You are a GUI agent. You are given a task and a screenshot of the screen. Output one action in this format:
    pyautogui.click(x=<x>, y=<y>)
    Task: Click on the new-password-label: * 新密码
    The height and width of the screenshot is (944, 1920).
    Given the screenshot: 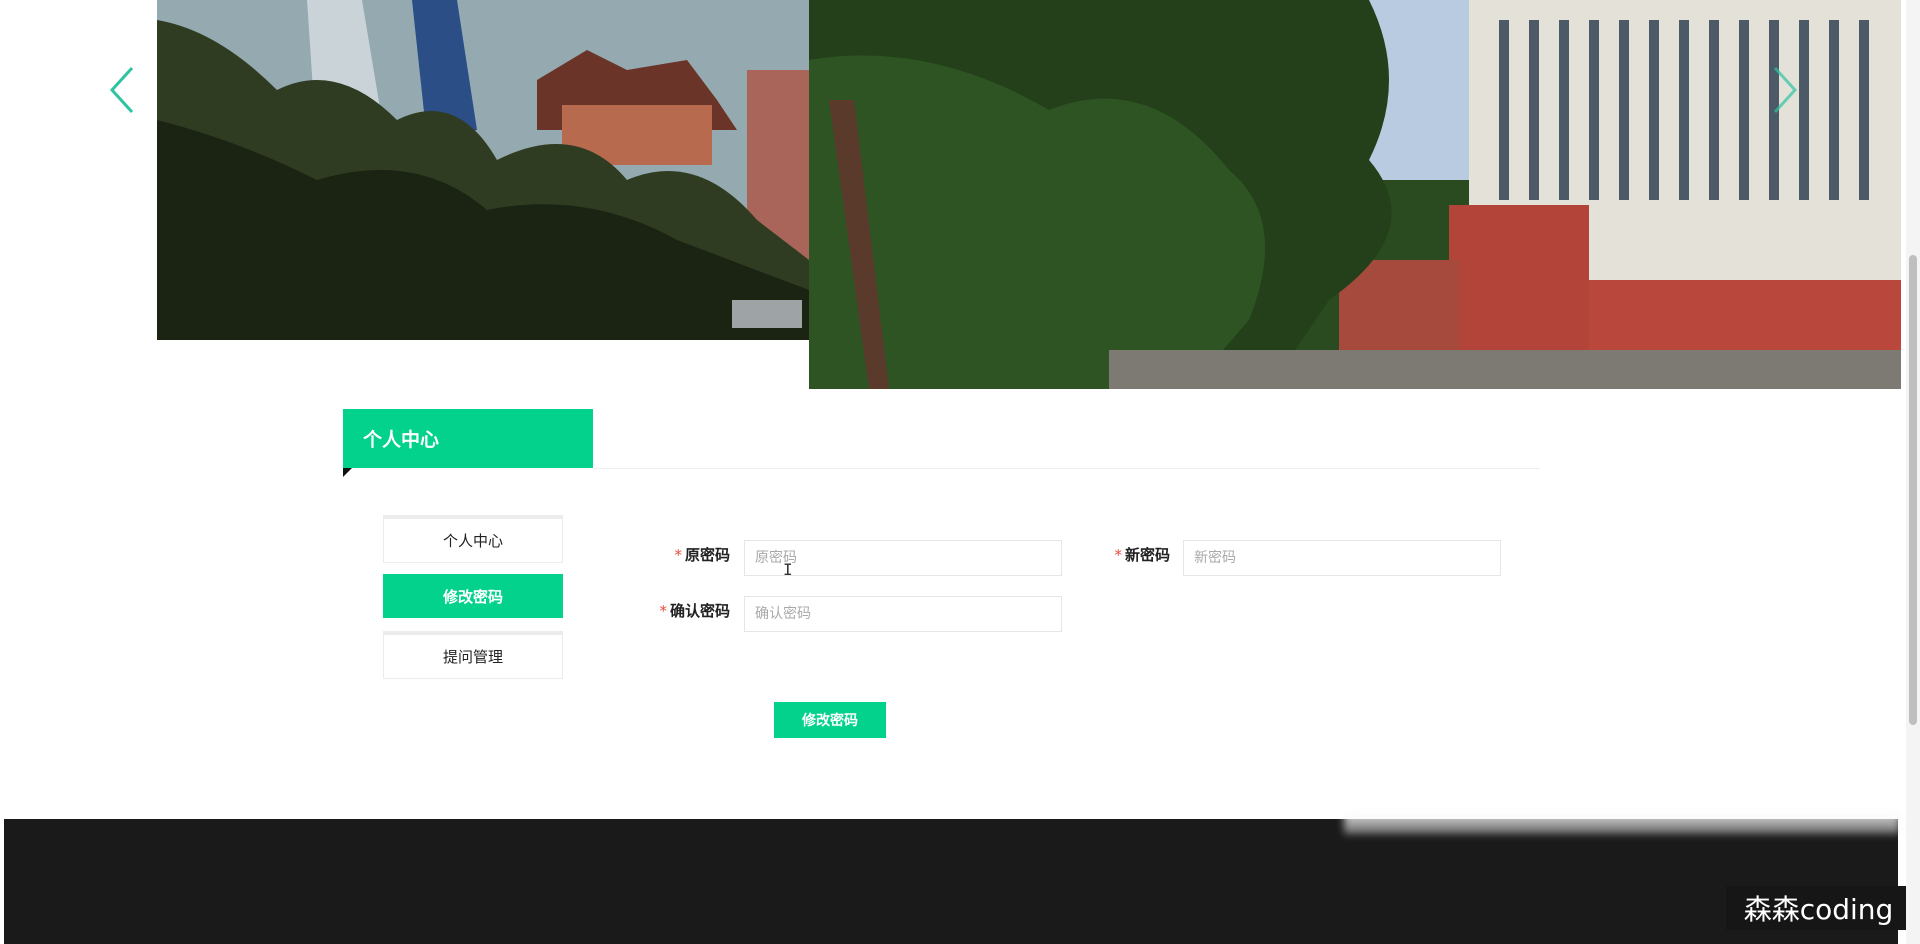 What is the action you would take?
    pyautogui.click(x=1130, y=555)
    